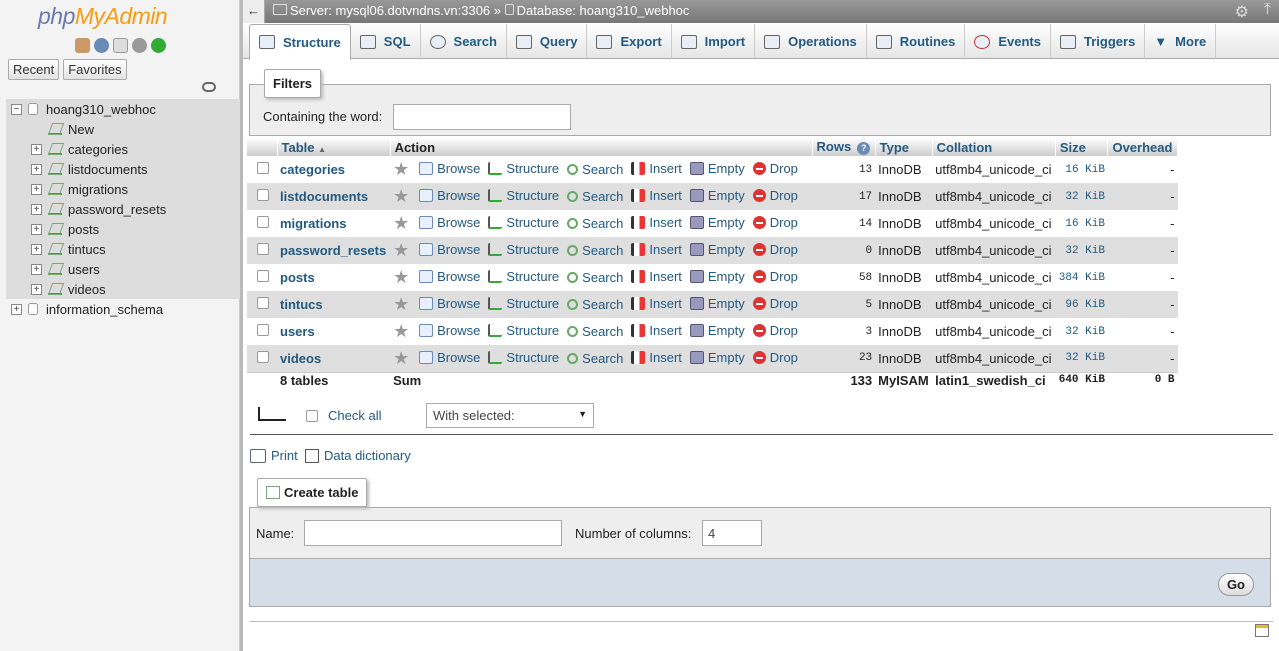 This screenshot has width=1279, height=651. I want to click on breadcrumb-server: Server: mysql06.dotvndns.vn:3306, so click(390, 10).